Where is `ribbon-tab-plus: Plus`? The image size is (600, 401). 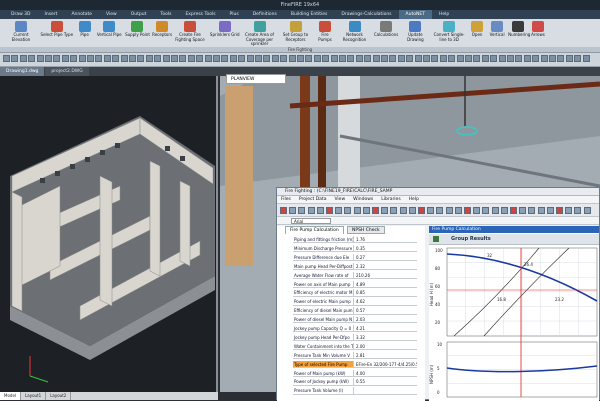 ribbon-tab-plus: Plus is located at coordinates (234, 14).